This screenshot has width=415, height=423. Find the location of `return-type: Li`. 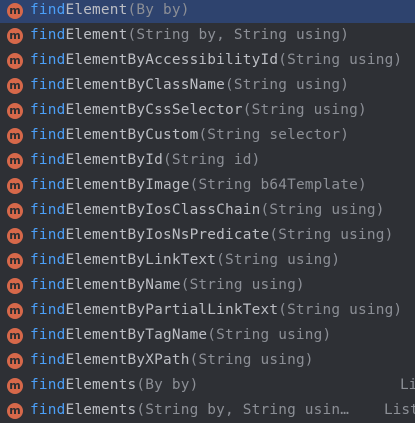

return-type: Li is located at coordinates (407, 385).